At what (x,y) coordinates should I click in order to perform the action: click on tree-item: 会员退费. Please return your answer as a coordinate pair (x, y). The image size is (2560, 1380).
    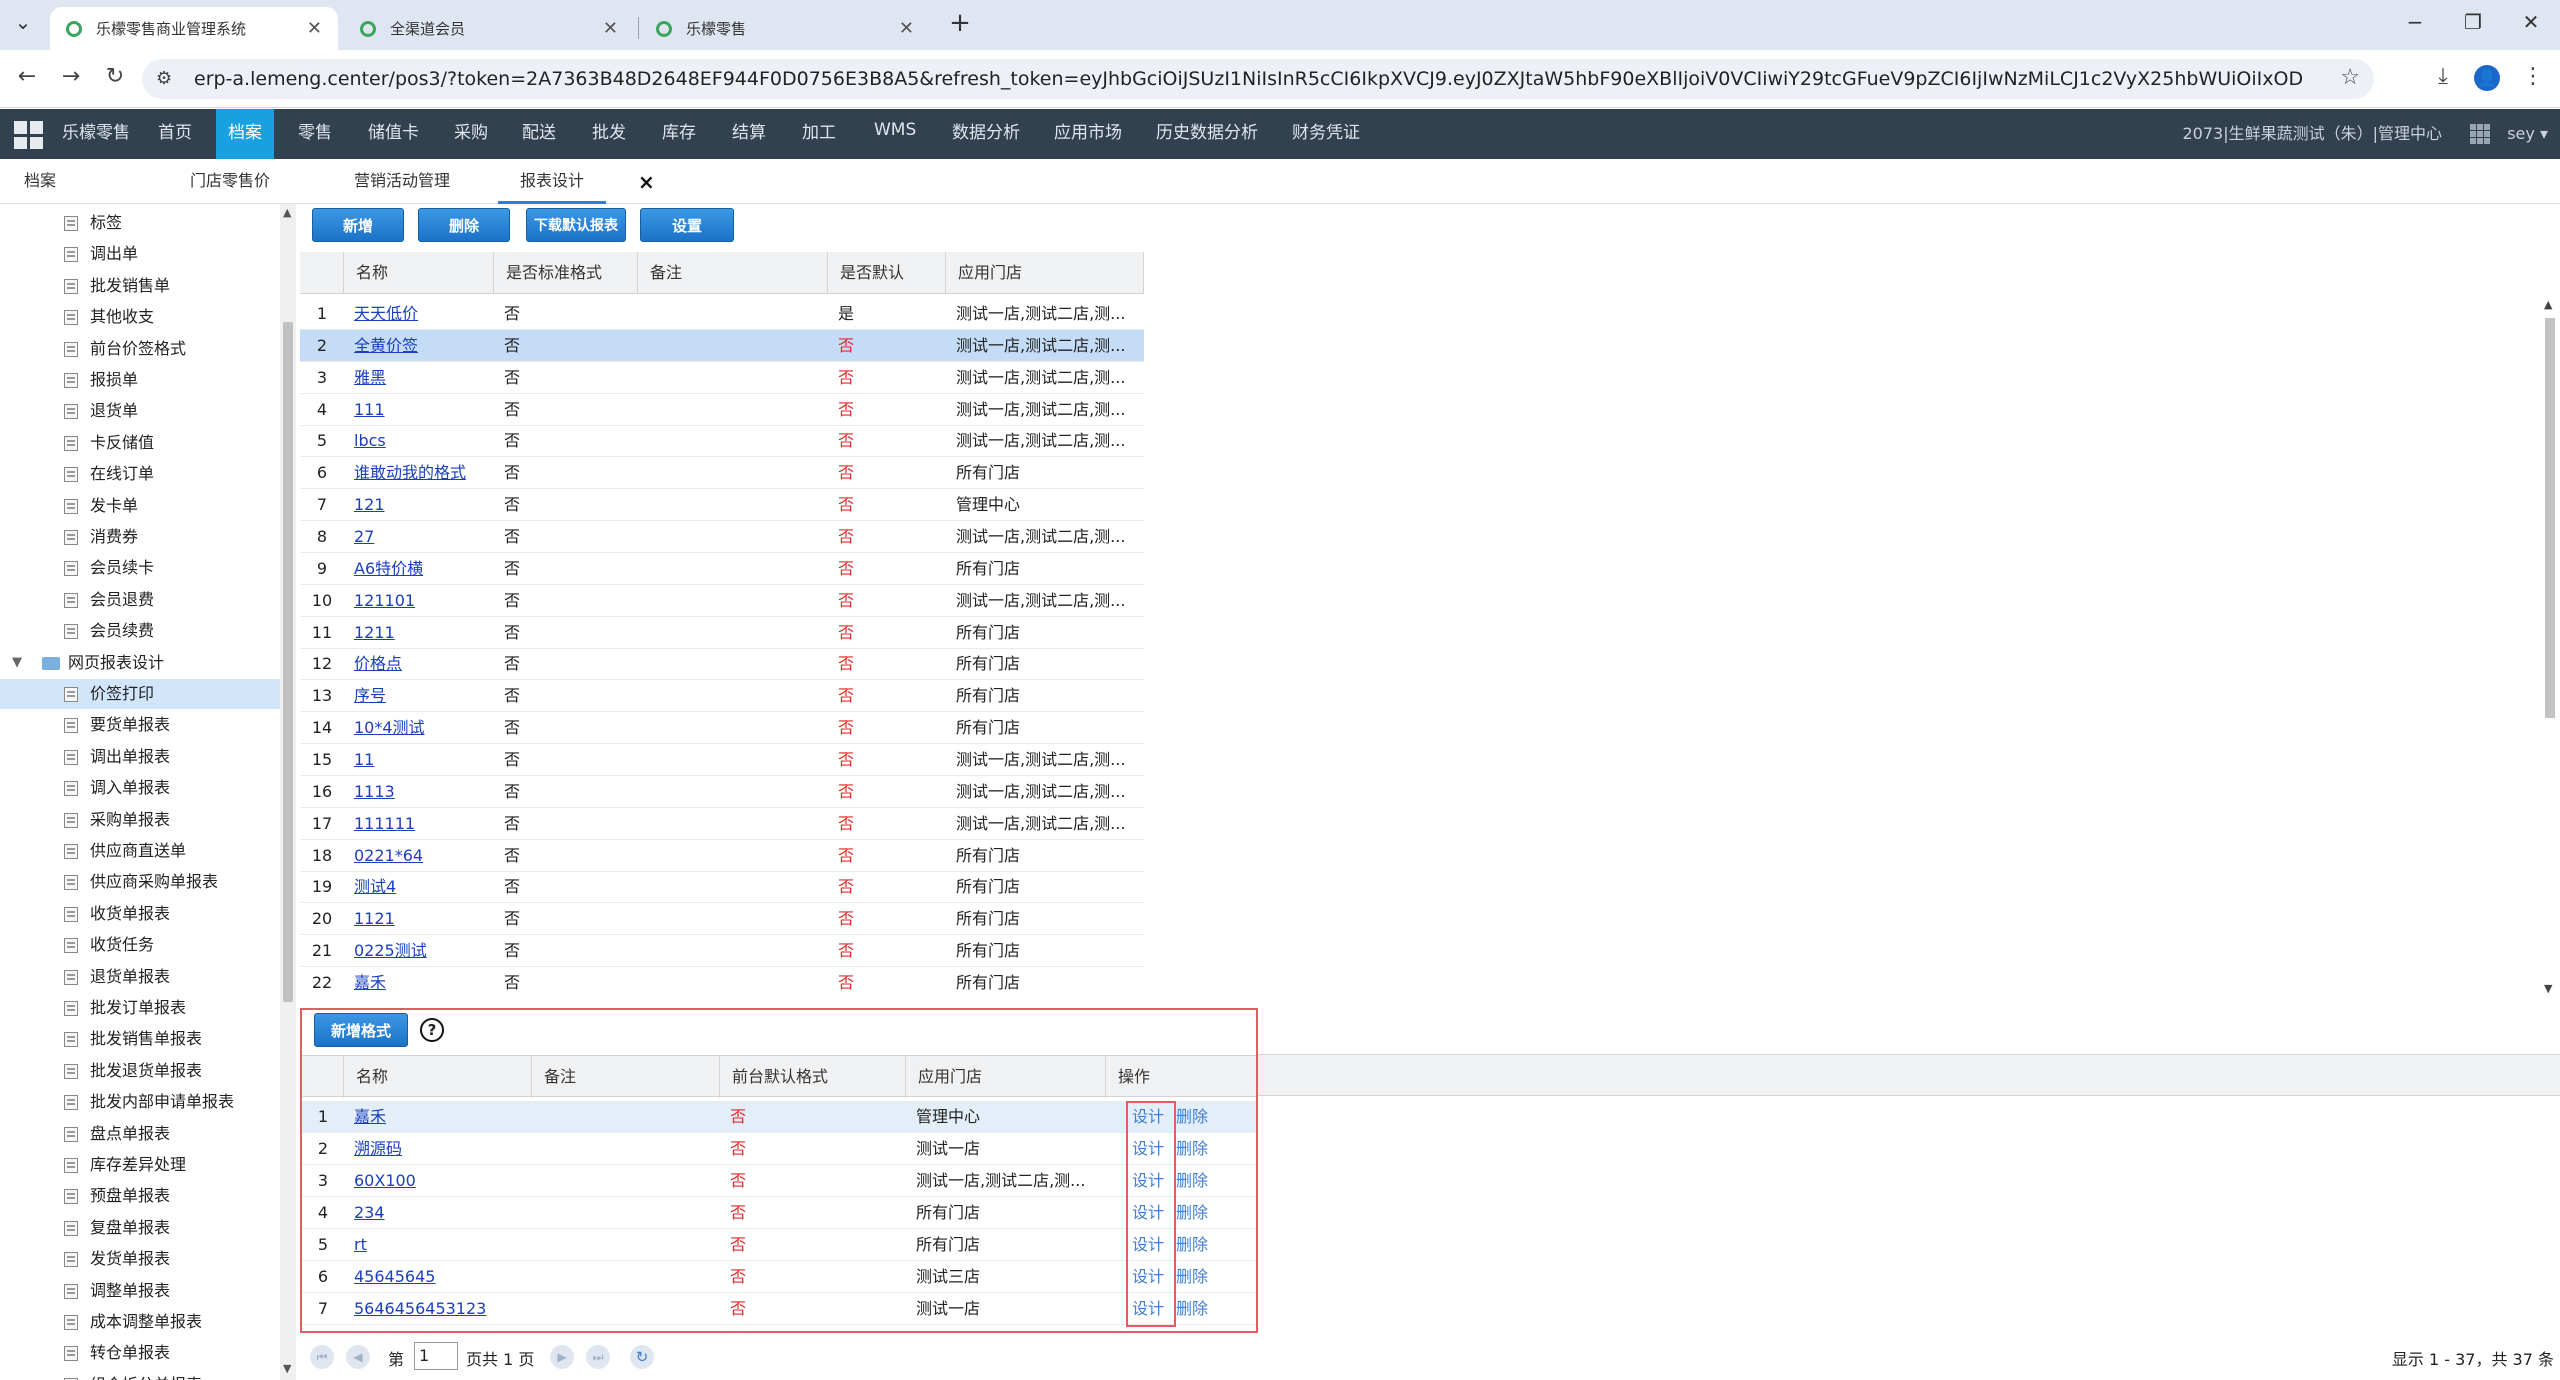
    Looking at the image, I should click on (140, 600).